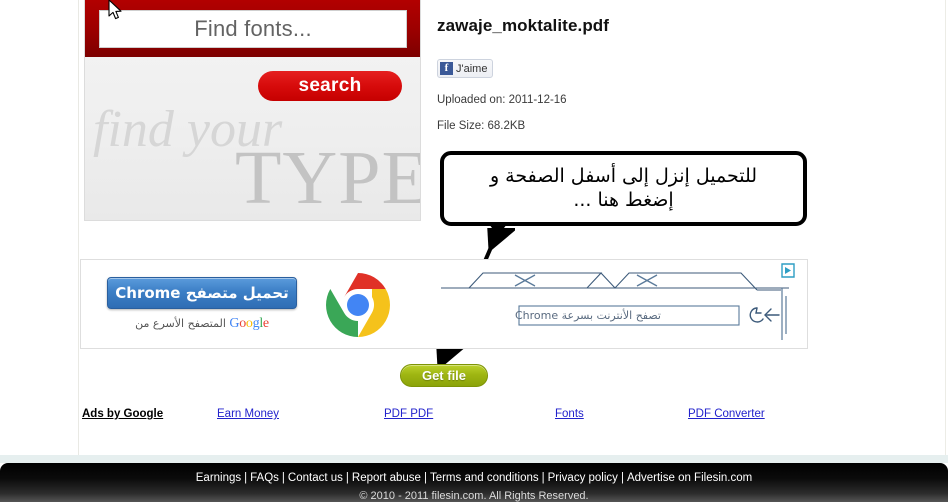  I want to click on page-container-left-edge, so click(78, 231).